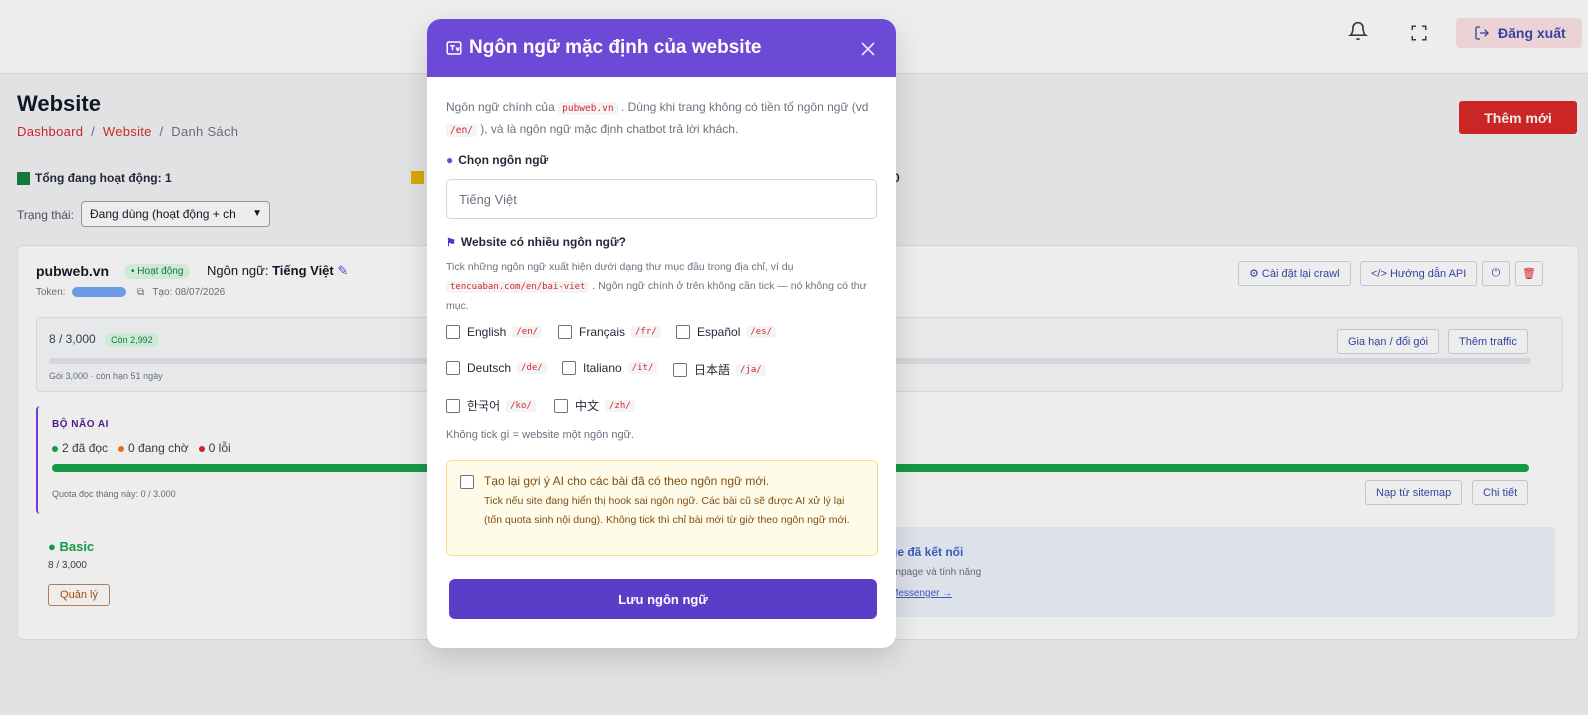 Image resolution: width=1588 pixels, height=715 pixels. What do you see at coordinates (615, 47) in the screenshot?
I see `modal-title: Ngôn ngữ mặc định của website` at bounding box center [615, 47].